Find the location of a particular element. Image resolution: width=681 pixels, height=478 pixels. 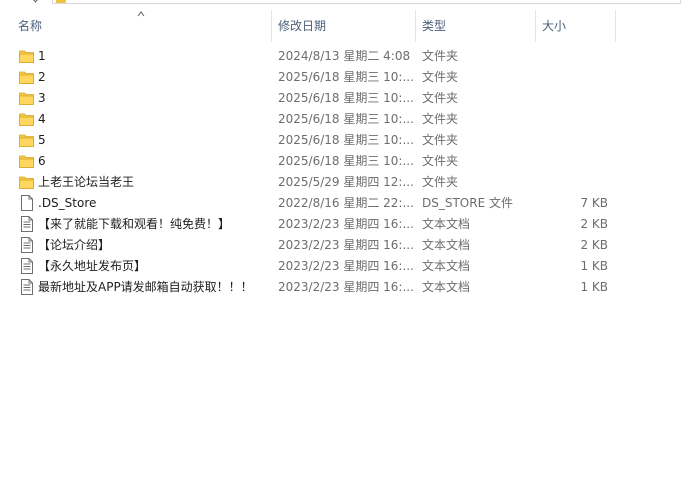

file-date: 2024/8/13 星期二 4:08 is located at coordinates (344, 56).